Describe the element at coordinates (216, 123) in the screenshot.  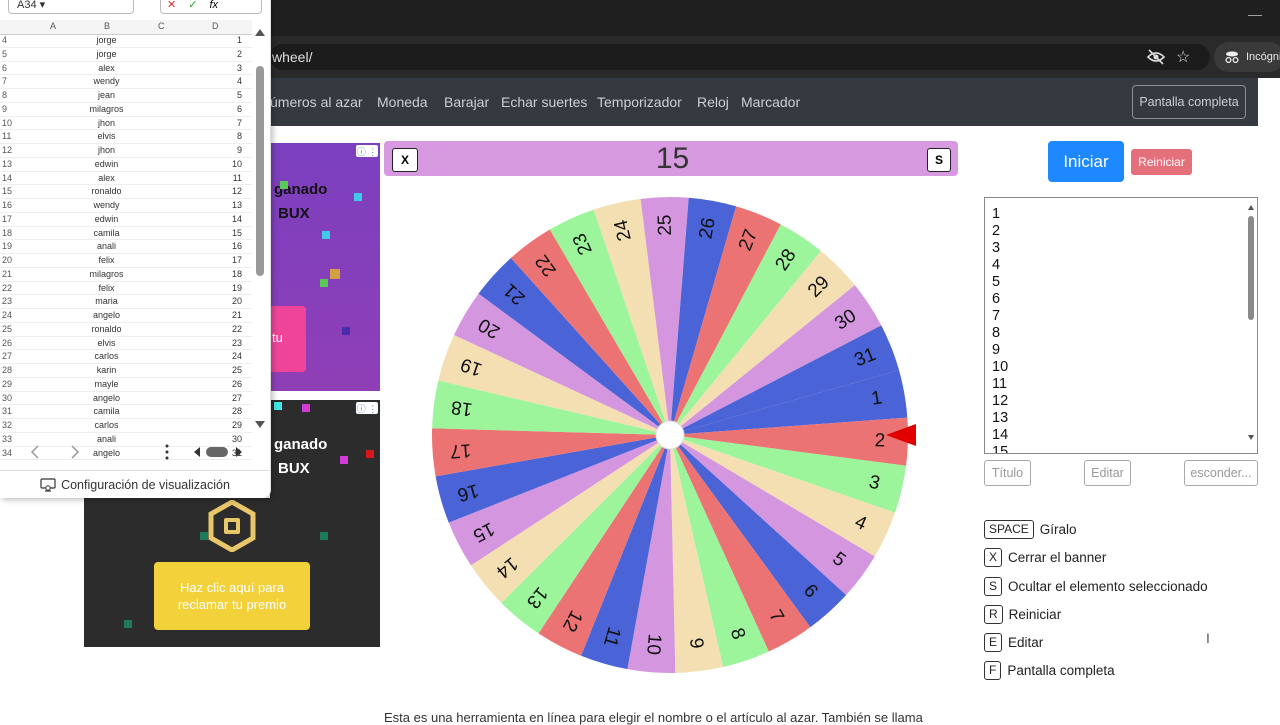
I see `cell-value: 7` at that location.